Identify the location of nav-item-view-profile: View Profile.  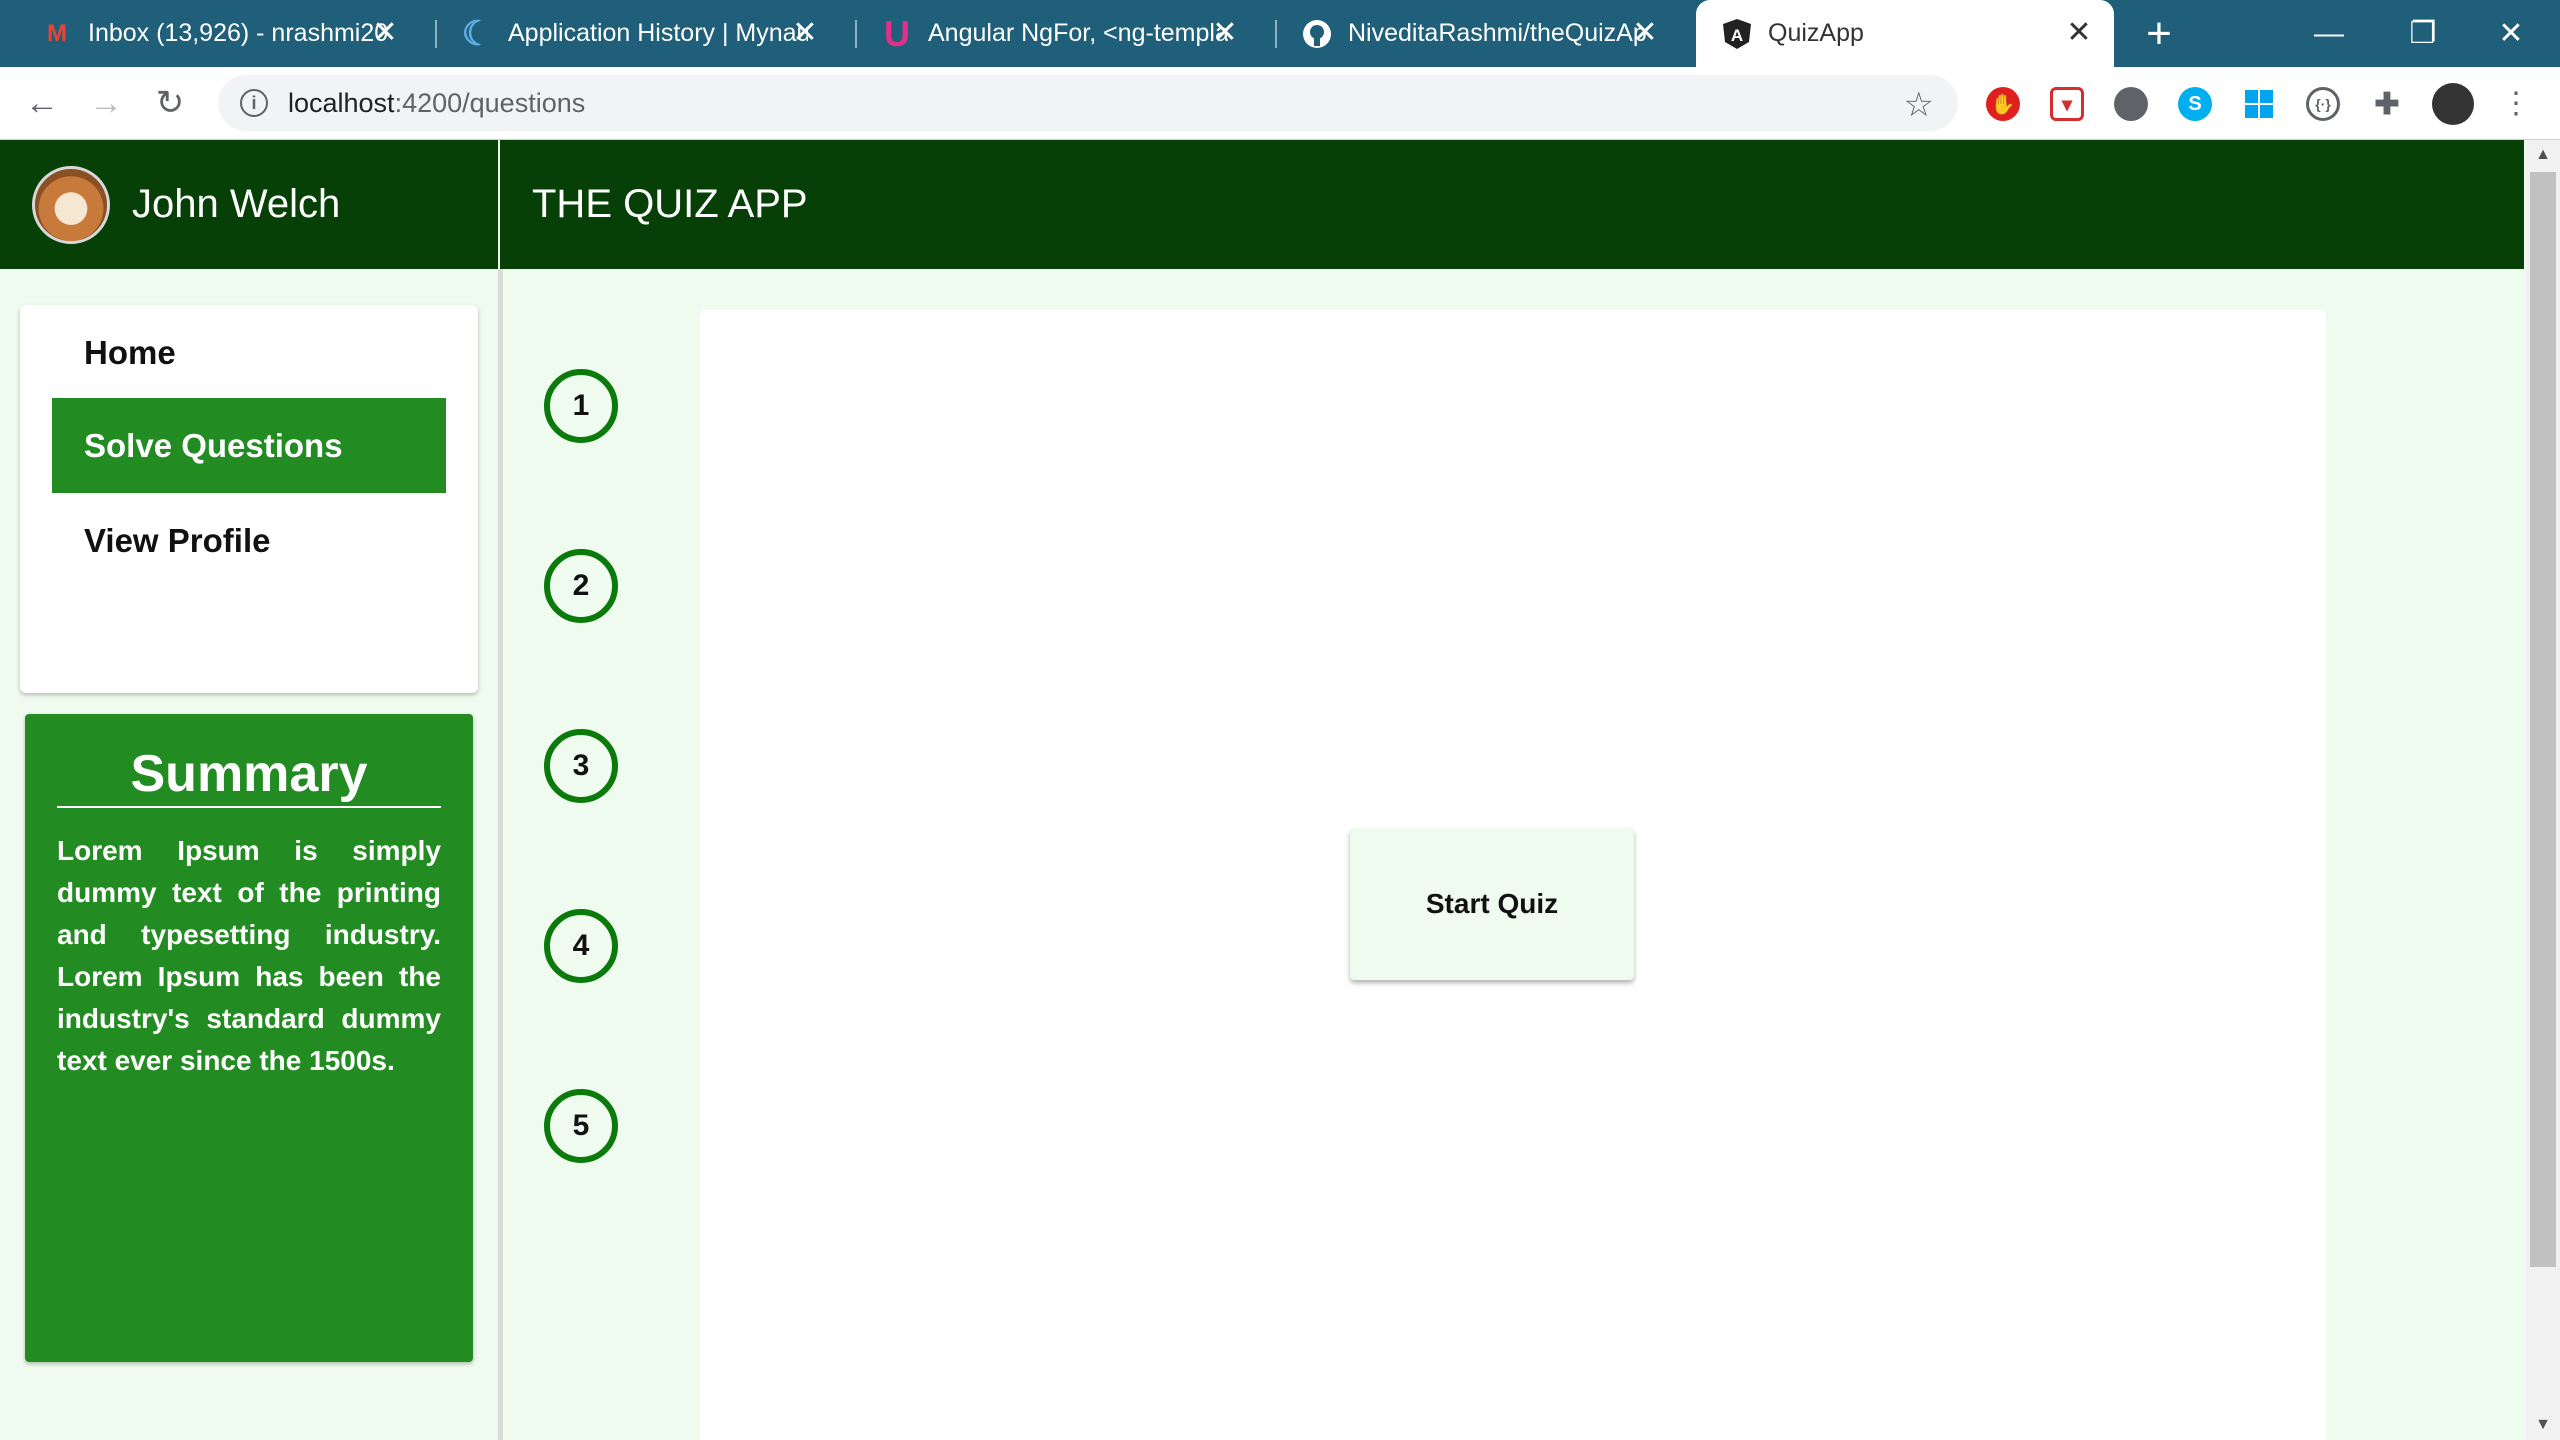
(249, 540).